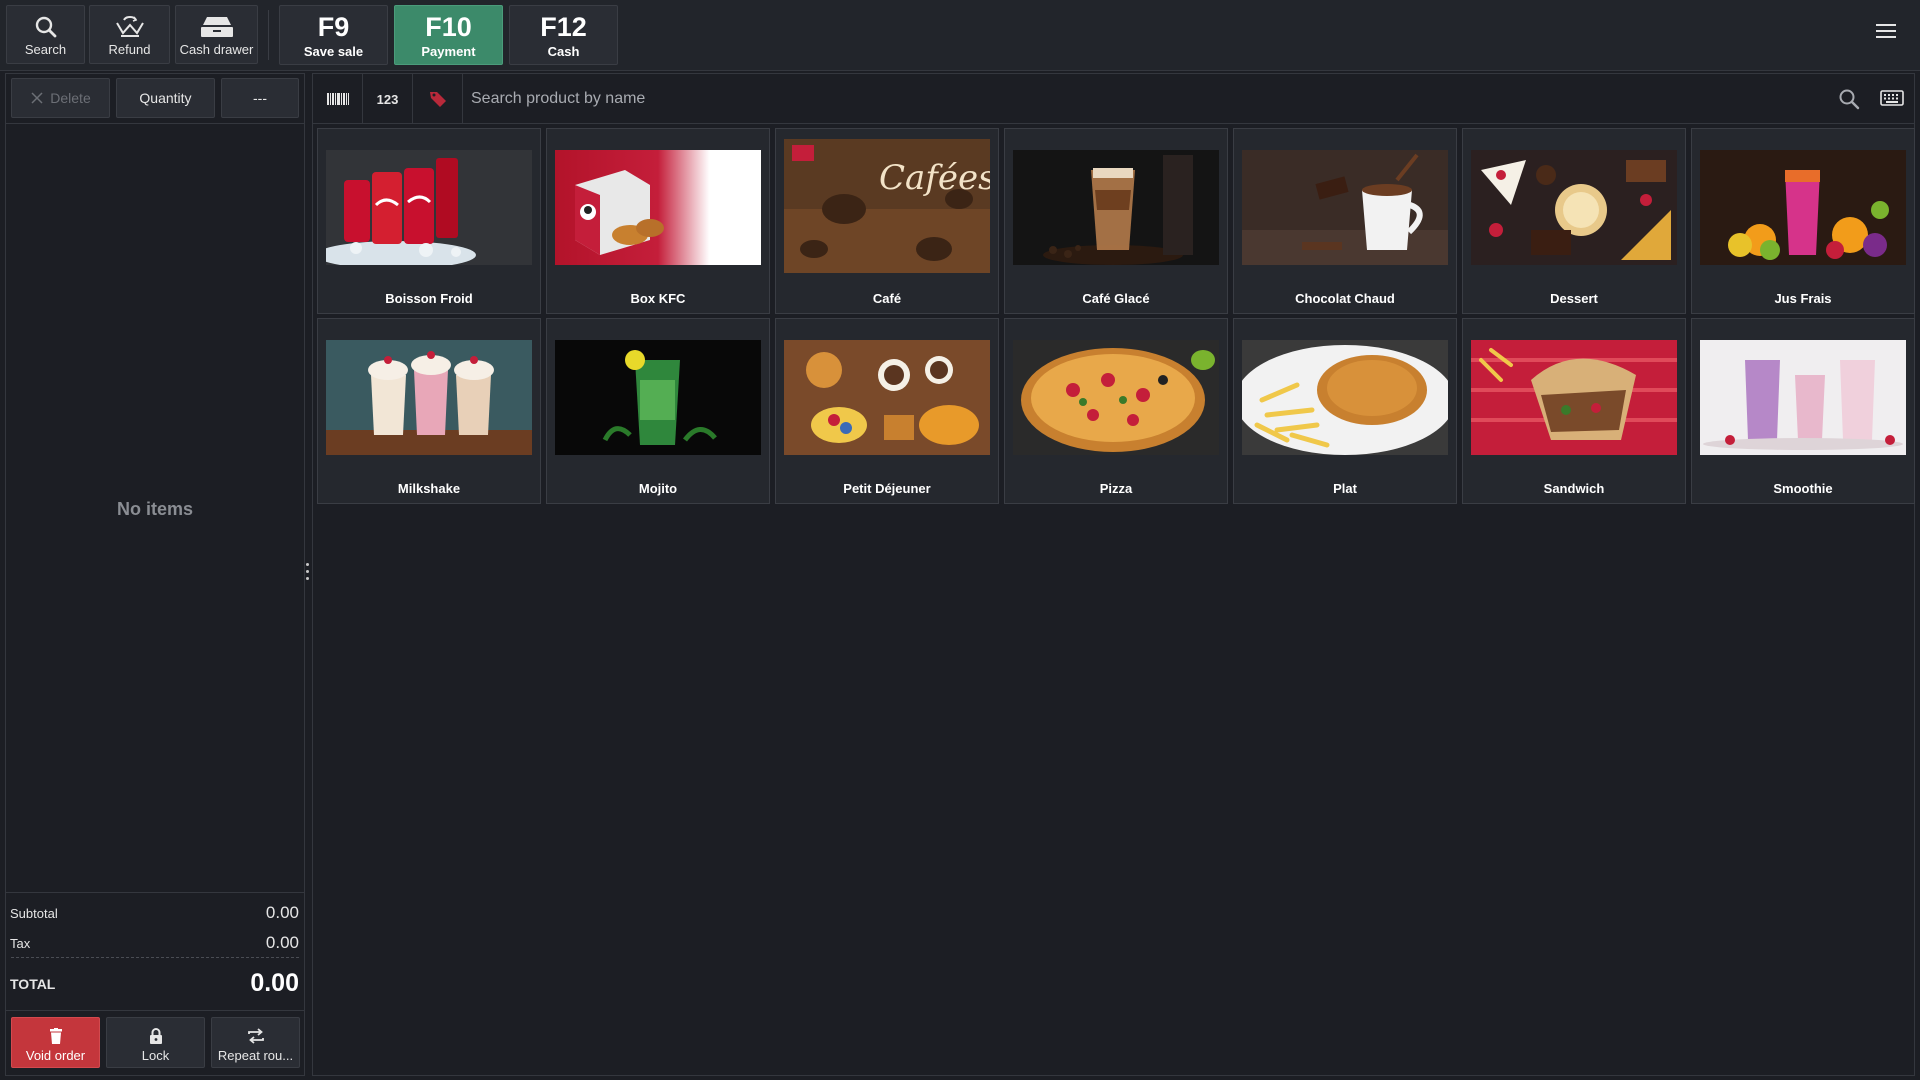 This screenshot has height=1080, width=1920. Describe the element at coordinates (333, 26) in the screenshot. I see `f9-key-label: F9` at that location.